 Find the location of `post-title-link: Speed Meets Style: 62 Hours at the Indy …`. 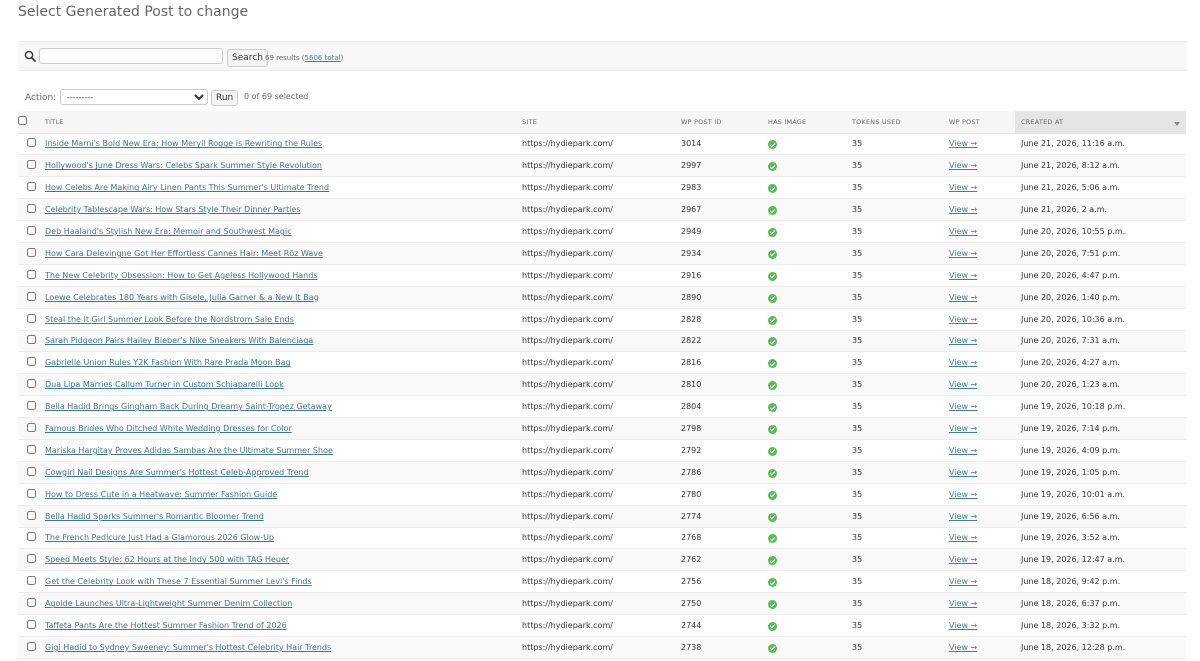

post-title-link: Speed Meets Style: 62 Hours at the Indy … is located at coordinates (167, 559).